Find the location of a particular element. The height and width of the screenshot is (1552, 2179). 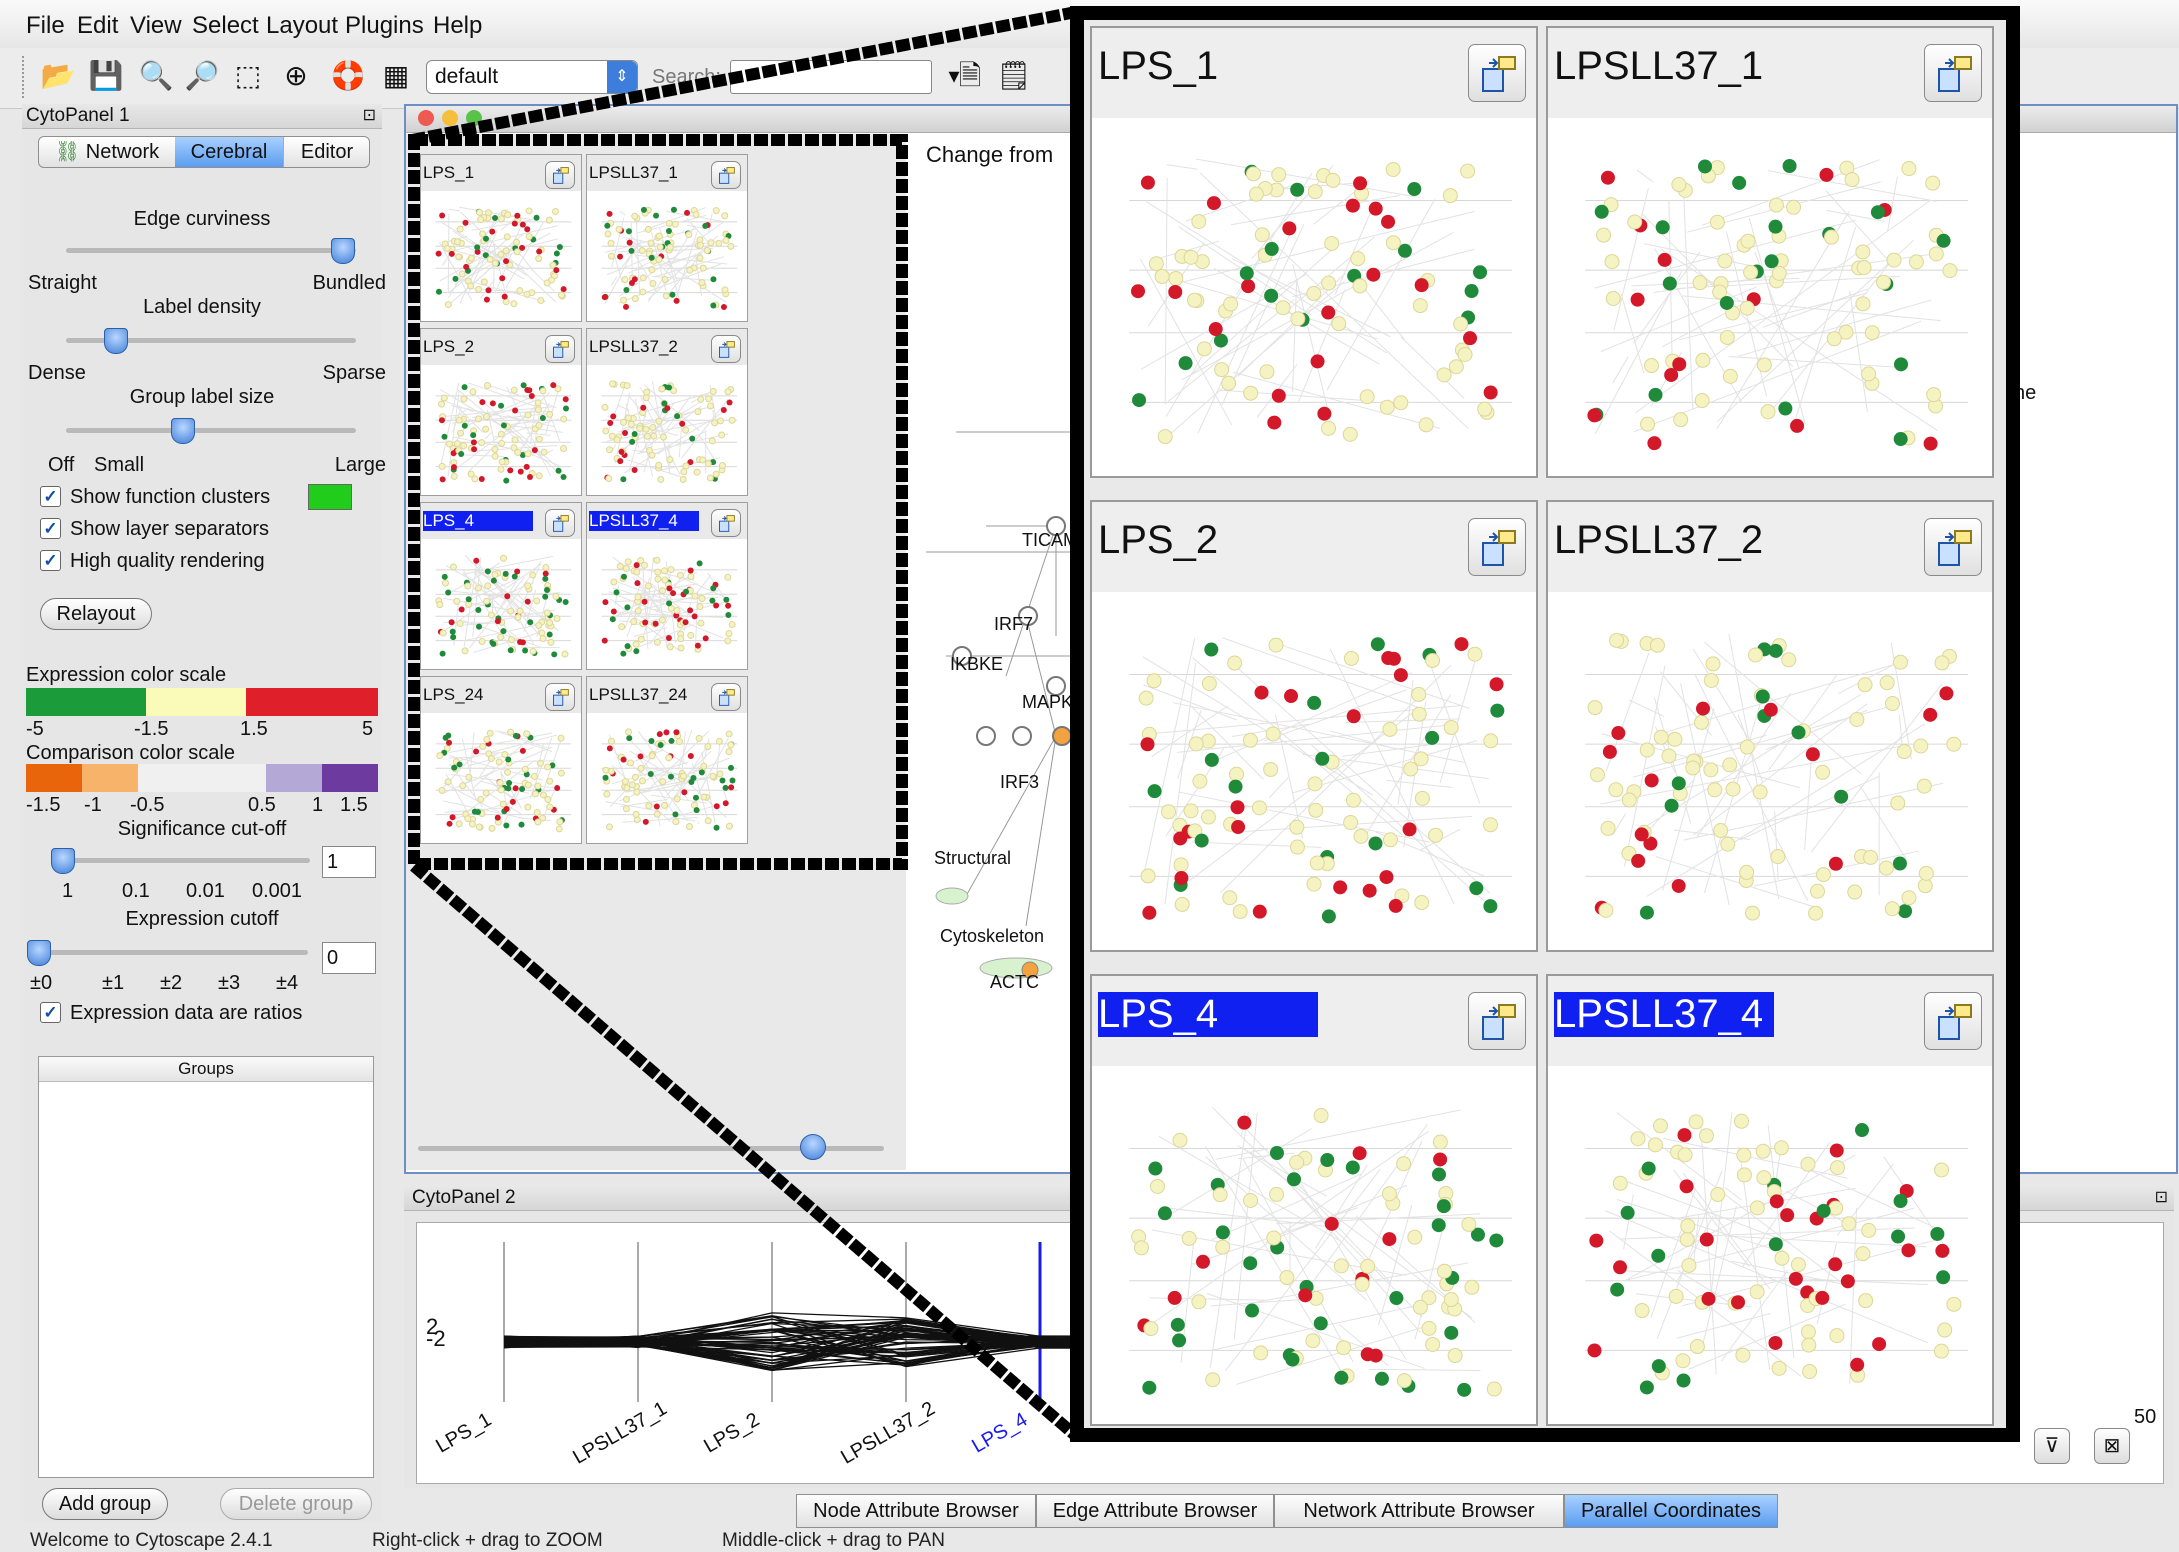

tile-header: LPSLL37_2 is located at coordinates (1770, 547).